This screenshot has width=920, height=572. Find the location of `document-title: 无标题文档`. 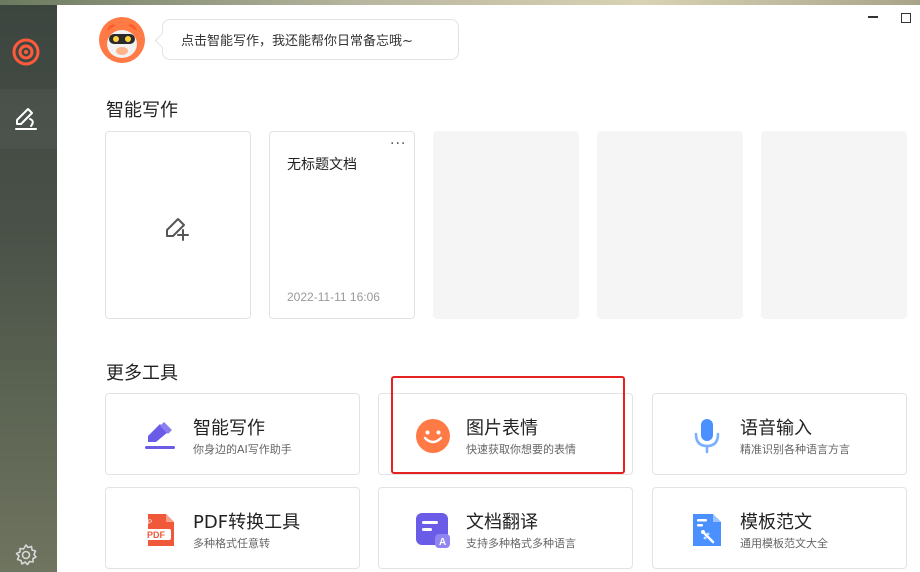

document-title: 无标题文档 is located at coordinates (322, 165).